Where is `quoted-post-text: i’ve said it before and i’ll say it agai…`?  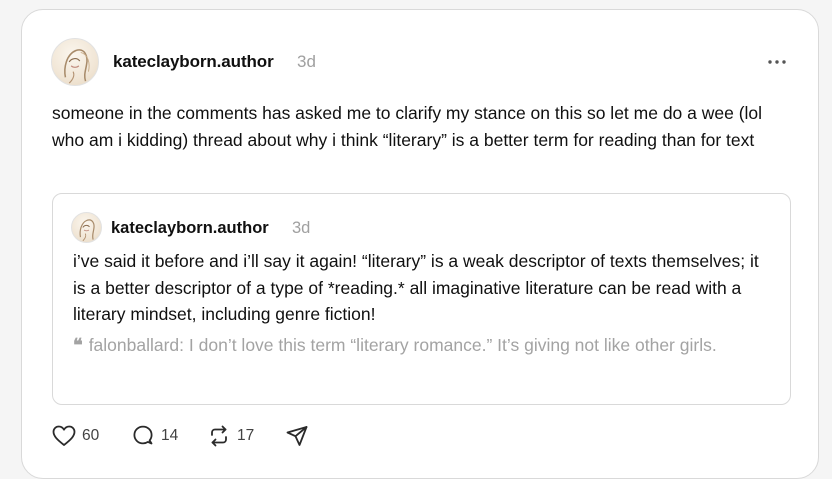
quoted-post-text: i’ve said it before and i’ll say it agai… is located at coordinates (416, 287).